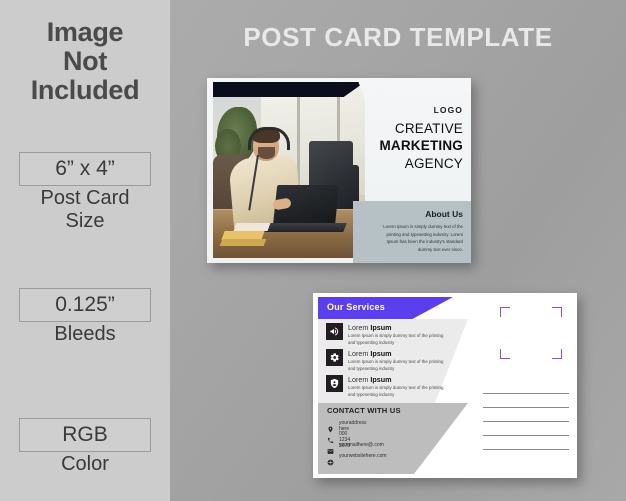  What do you see at coordinates (85, 334) in the screenshot?
I see `spec-bleeds-caption: Bleeds` at bounding box center [85, 334].